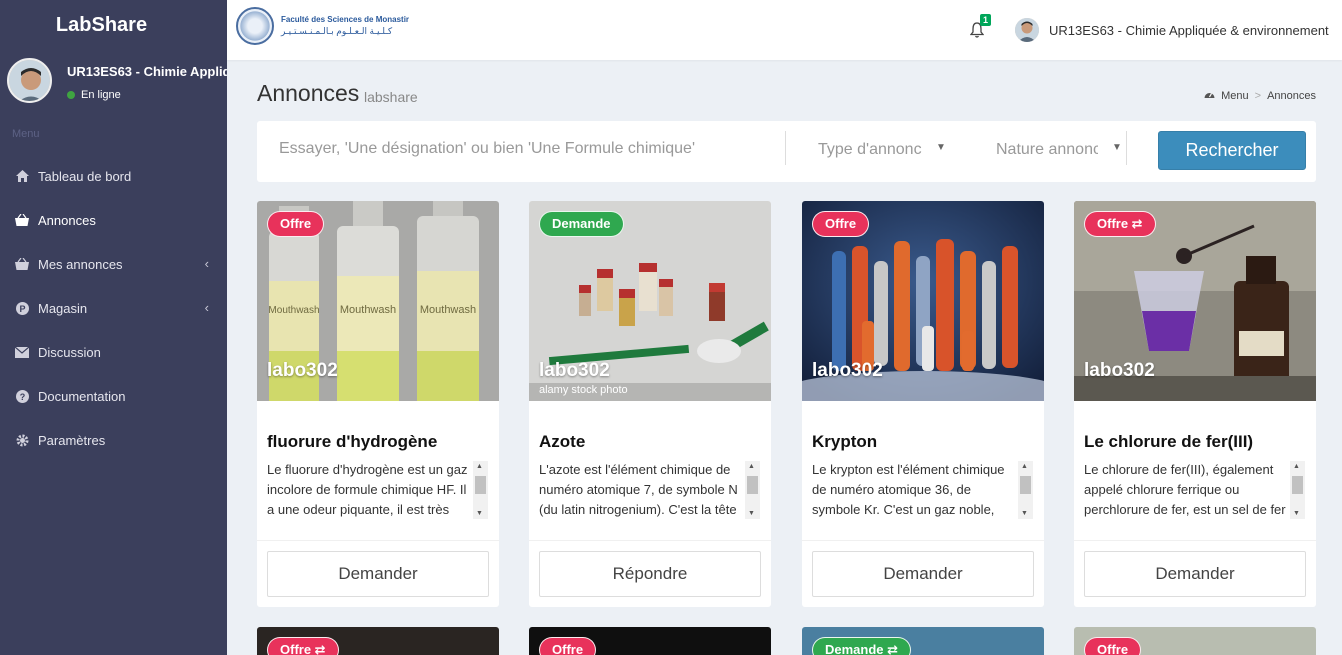 The width and height of the screenshot is (1342, 655). What do you see at coordinates (1209, 95) in the screenshot?
I see `dashboard-icon` at bounding box center [1209, 95].